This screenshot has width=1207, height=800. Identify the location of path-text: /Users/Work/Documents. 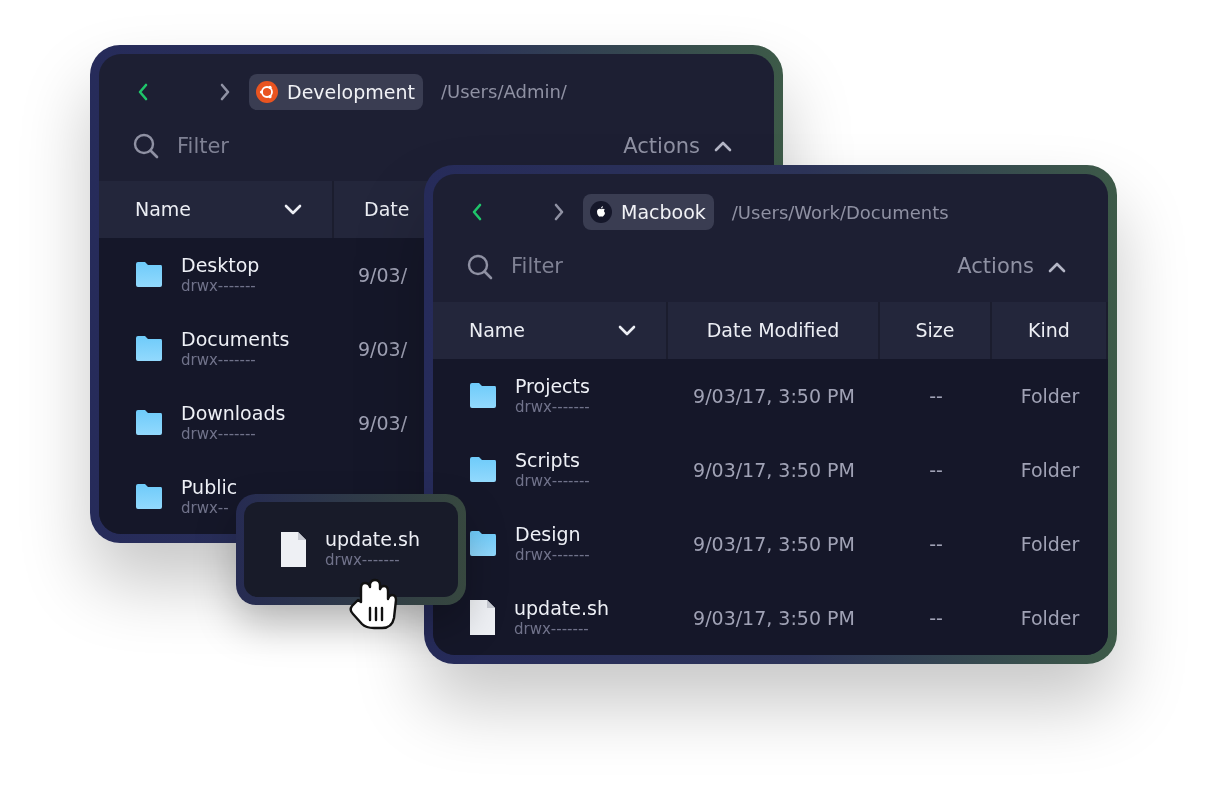
(840, 212).